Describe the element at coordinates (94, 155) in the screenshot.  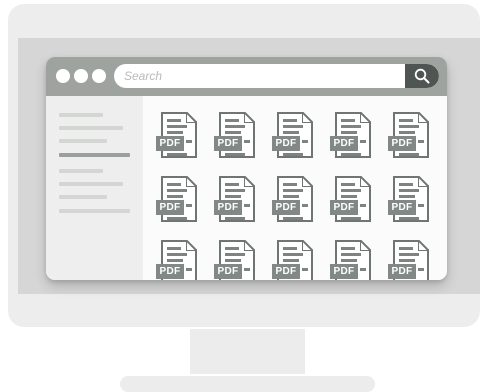
I see `sidebar-item-active` at that location.